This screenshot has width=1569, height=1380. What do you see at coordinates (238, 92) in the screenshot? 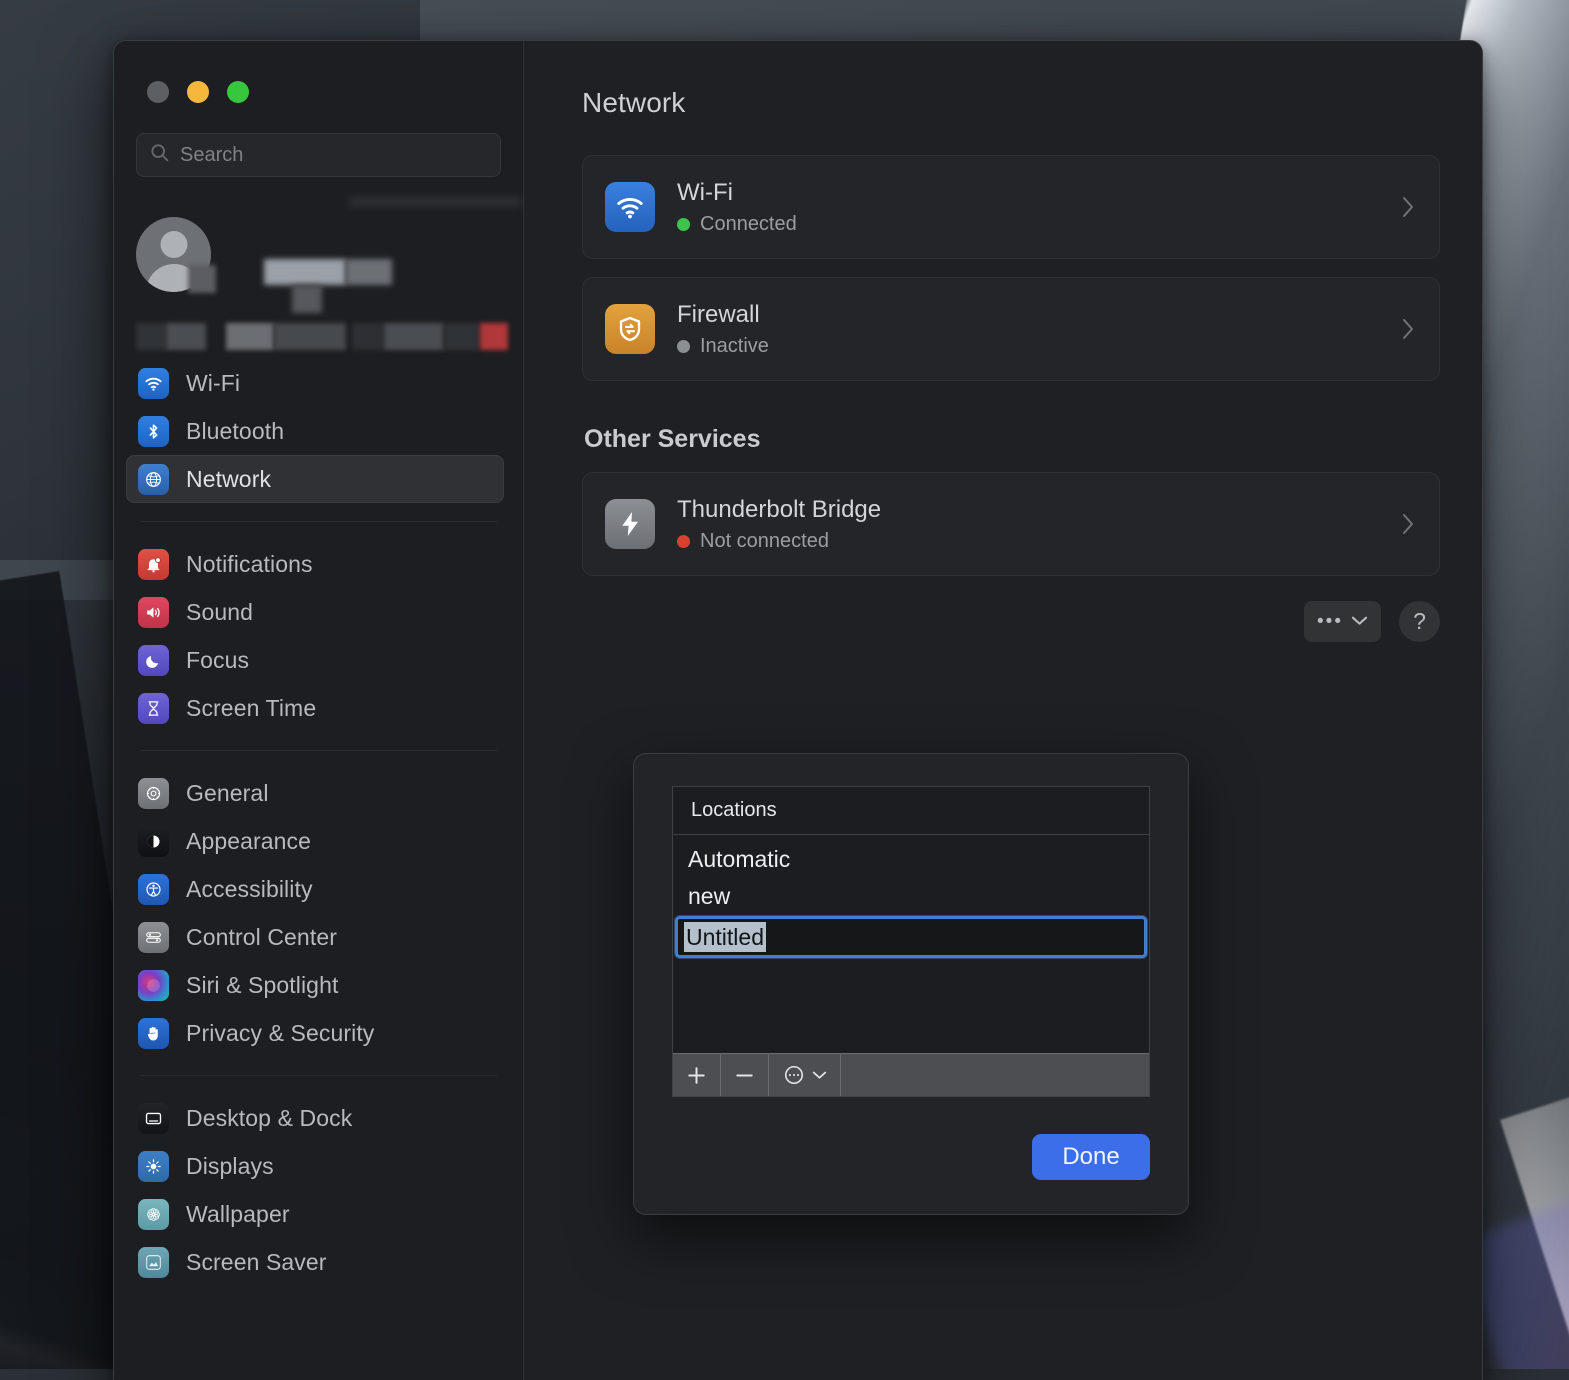
I see `zoom-button` at bounding box center [238, 92].